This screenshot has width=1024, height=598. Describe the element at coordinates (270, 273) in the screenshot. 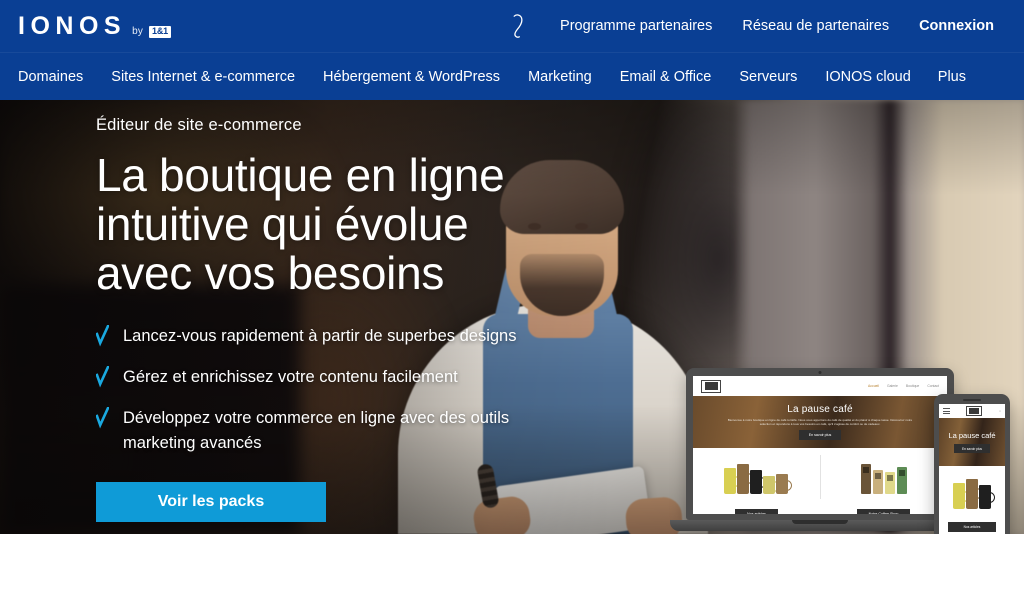

I see `hero-title-line-3: avec vos besoins` at that location.